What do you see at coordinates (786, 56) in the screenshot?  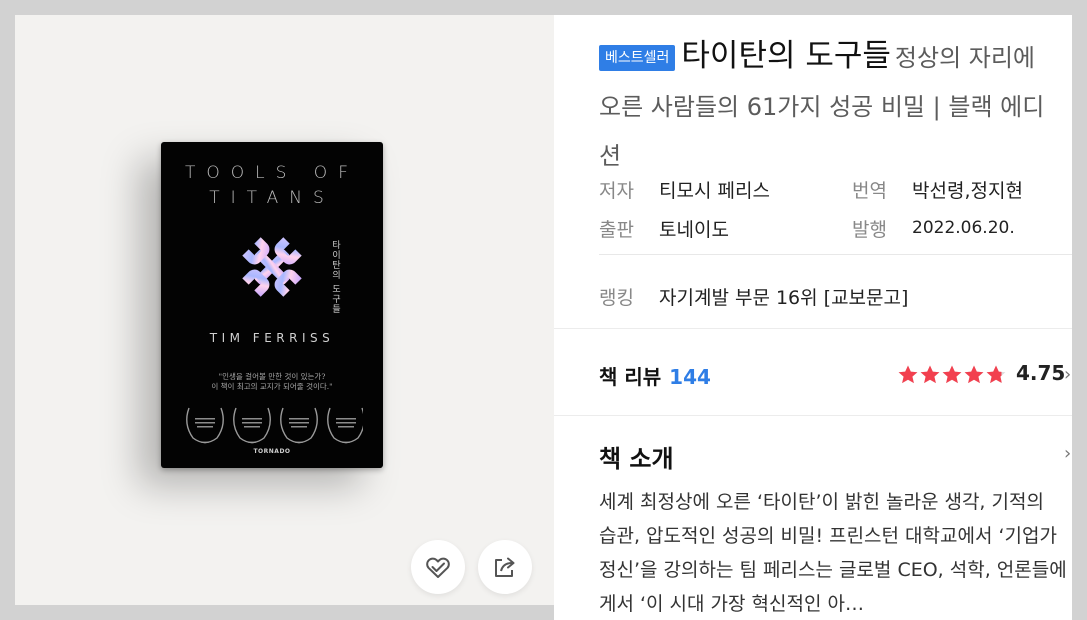 I see `book-title: 타이탄의 도구들` at bounding box center [786, 56].